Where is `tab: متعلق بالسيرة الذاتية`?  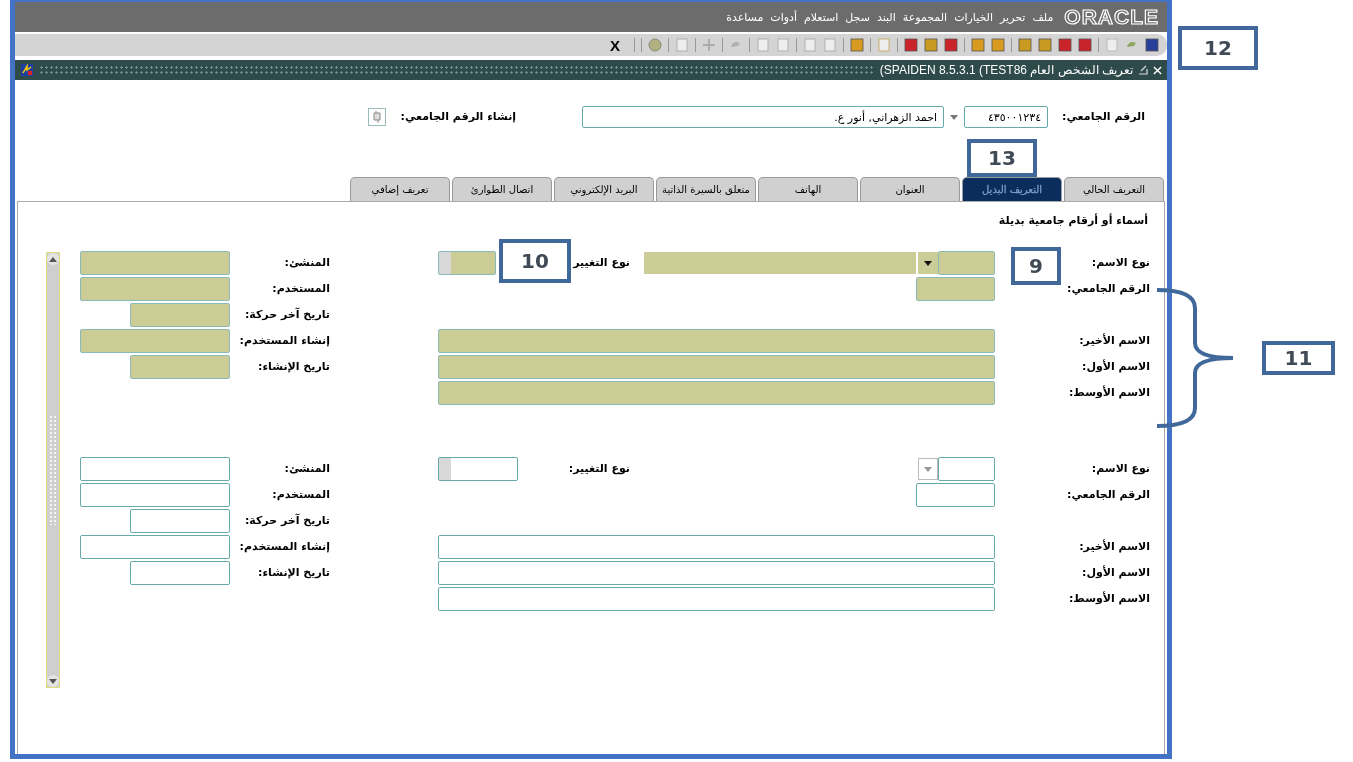
tab: متعلق بالسيرة الذاتية is located at coordinates (706, 189).